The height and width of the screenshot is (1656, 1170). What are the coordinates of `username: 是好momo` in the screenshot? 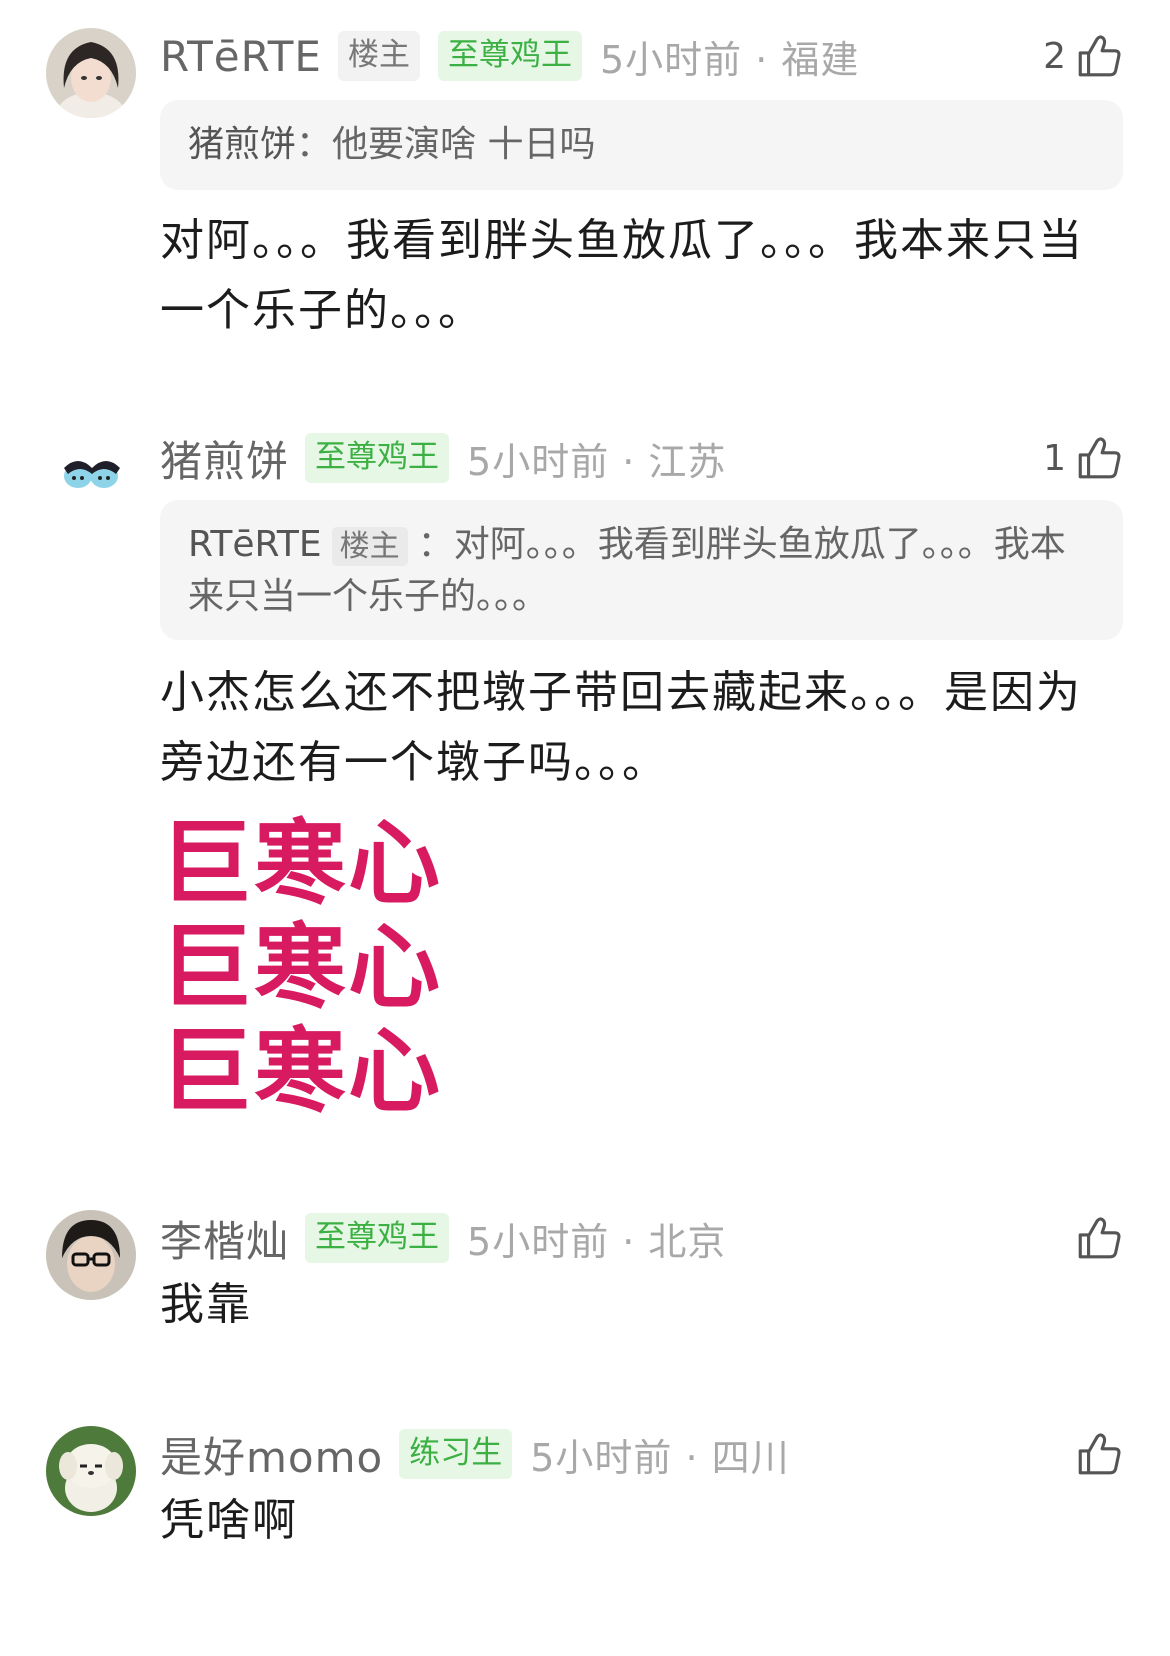 It's located at (271, 1454).